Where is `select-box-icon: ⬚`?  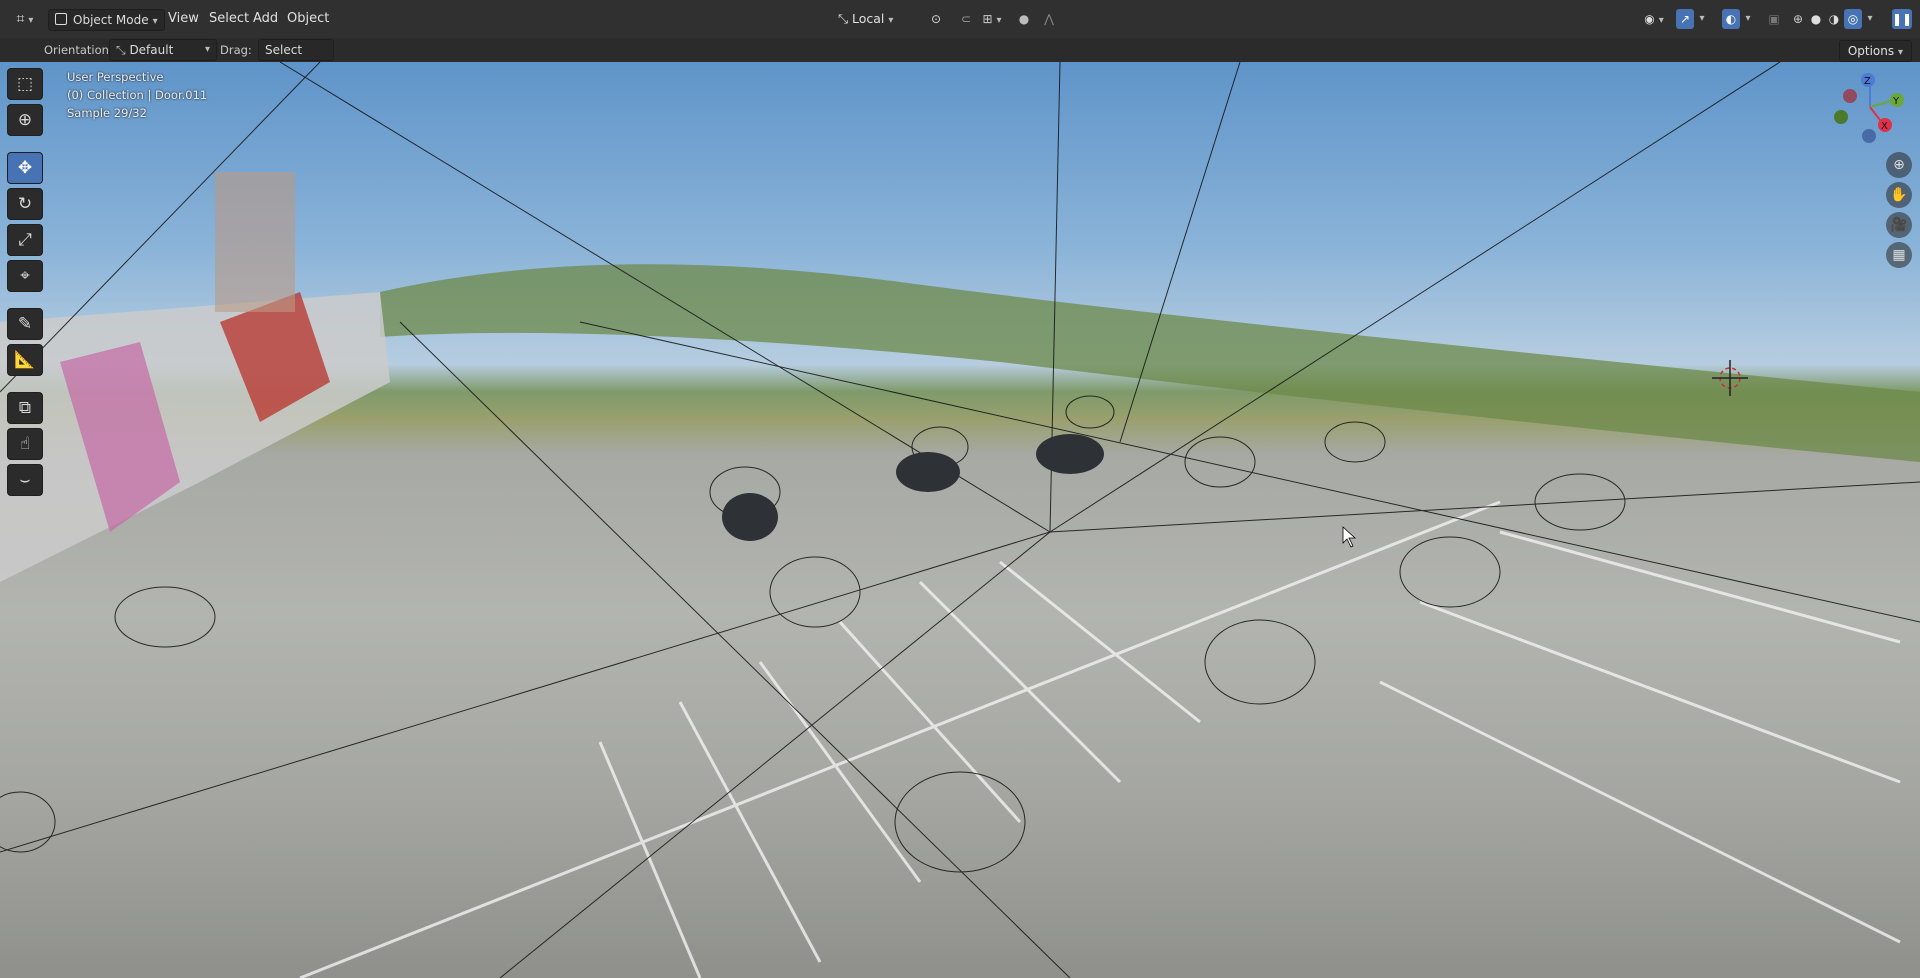 select-box-icon: ⬚ is located at coordinates (25, 84).